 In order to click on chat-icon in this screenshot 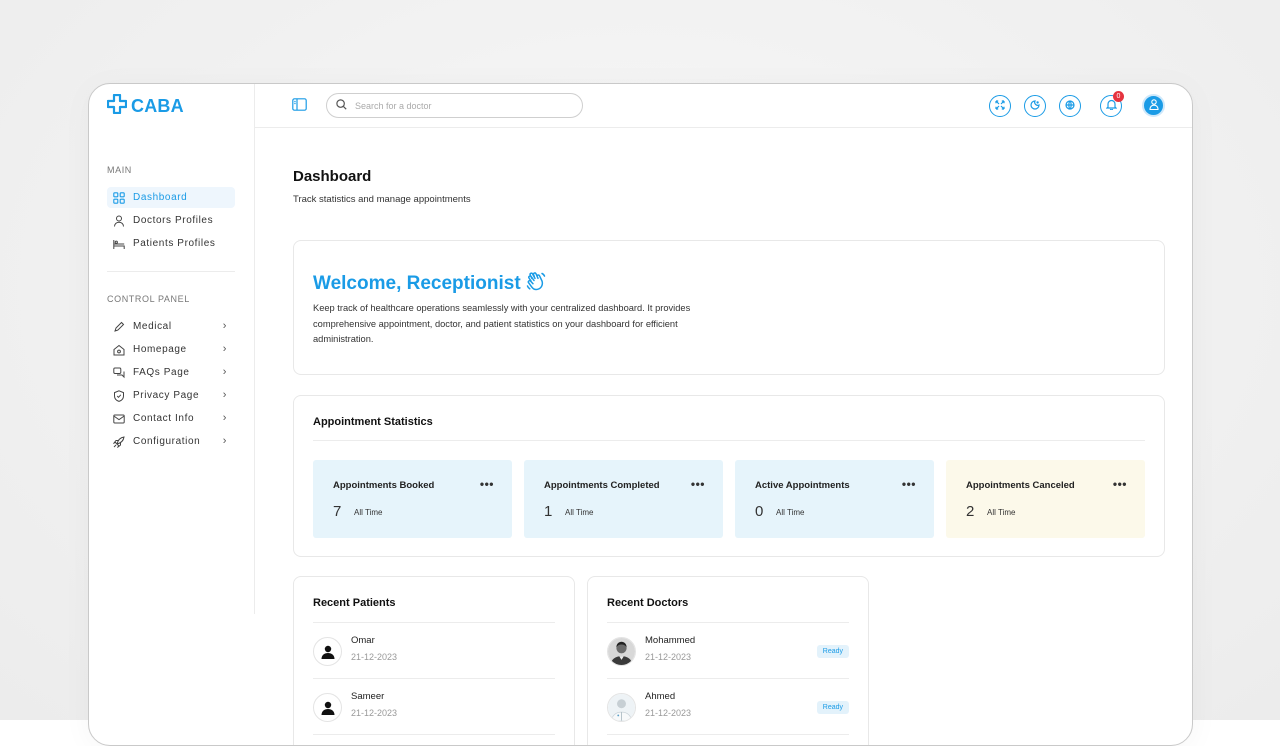, I will do `click(119, 373)`.